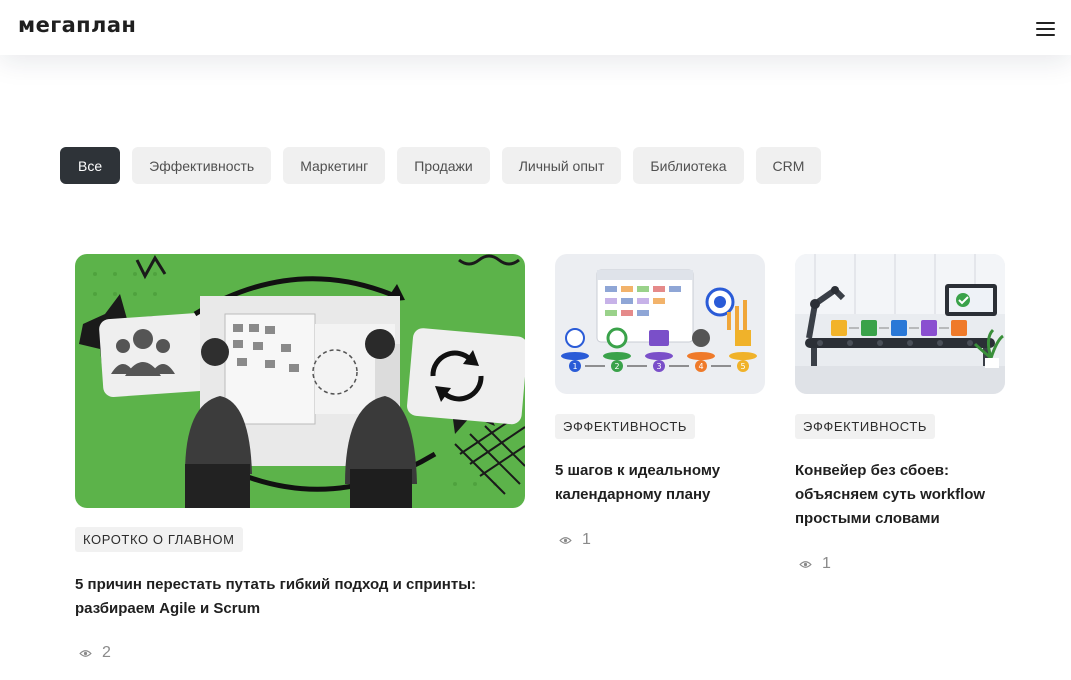 This screenshot has width=1071, height=680. What do you see at coordinates (1045, 29) in the screenshot?
I see `hamburger-icon` at bounding box center [1045, 29].